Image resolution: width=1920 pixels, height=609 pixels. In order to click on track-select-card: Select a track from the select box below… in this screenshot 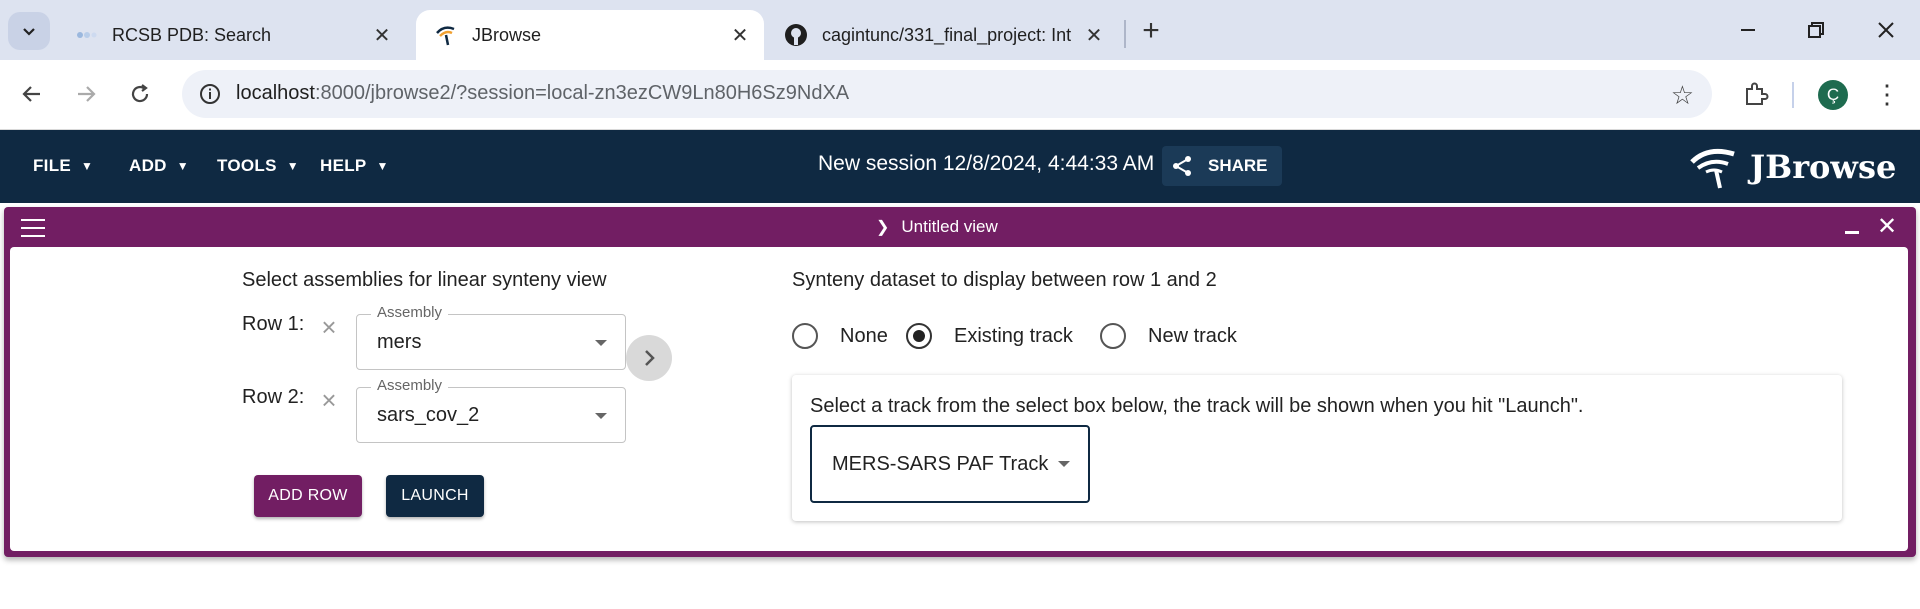, I will do `click(1317, 448)`.